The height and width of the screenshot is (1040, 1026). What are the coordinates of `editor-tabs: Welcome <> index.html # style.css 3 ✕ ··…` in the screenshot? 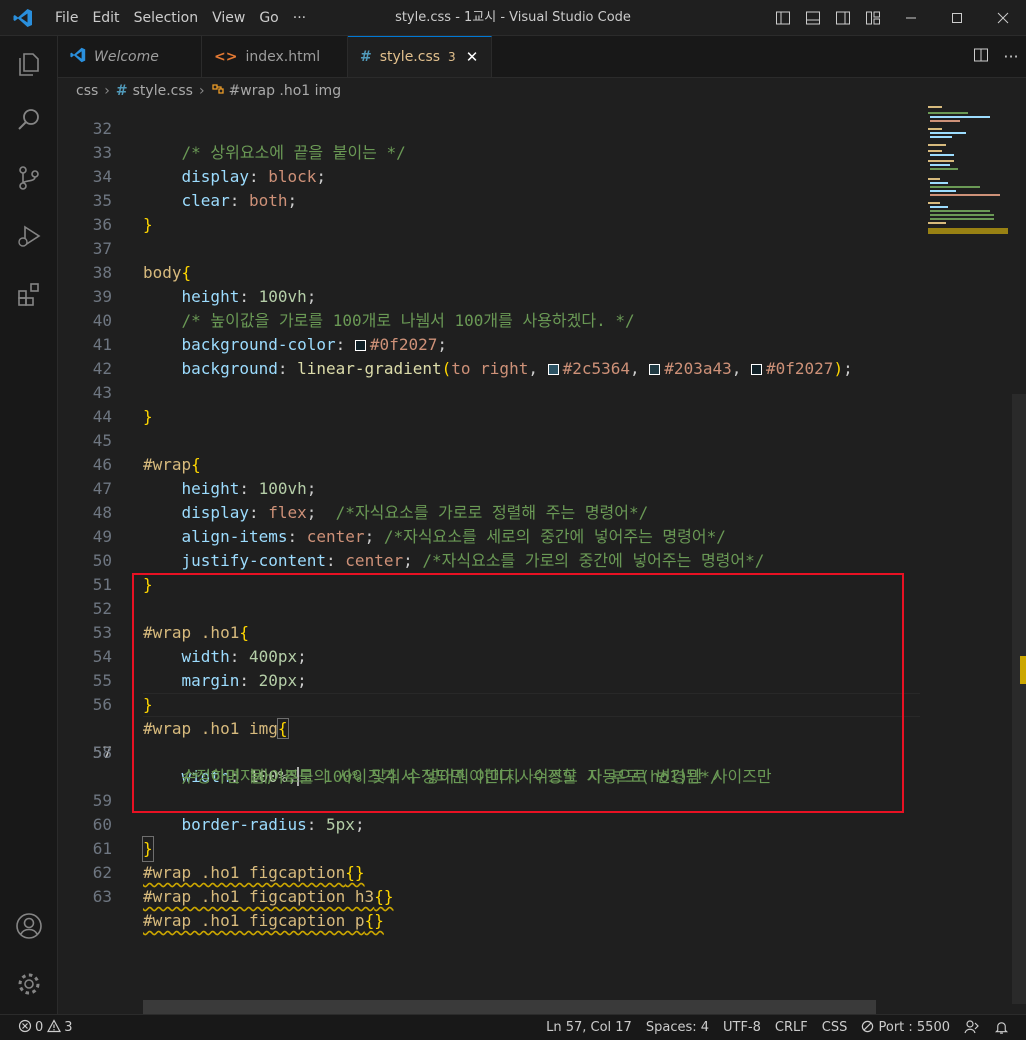 It's located at (542, 57).